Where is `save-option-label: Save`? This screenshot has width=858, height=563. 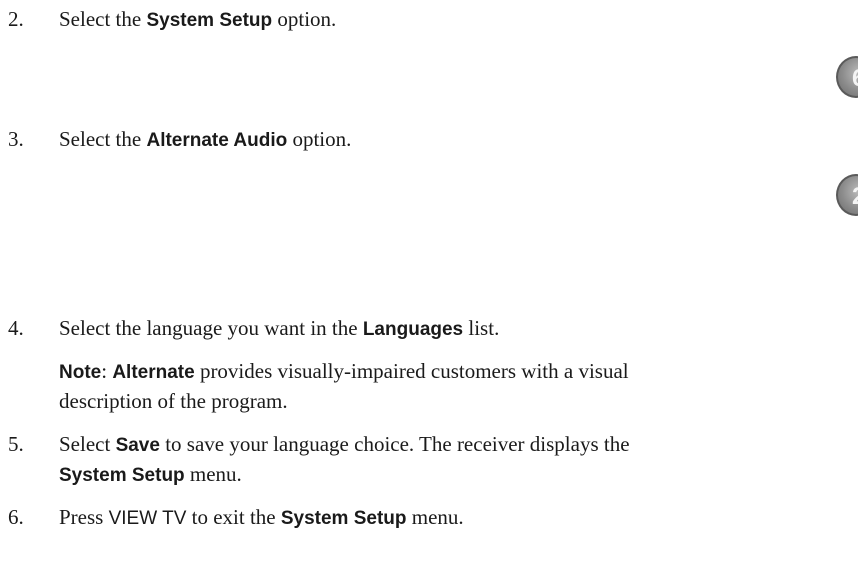 save-option-label: Save is located at coordinates (137, 445).